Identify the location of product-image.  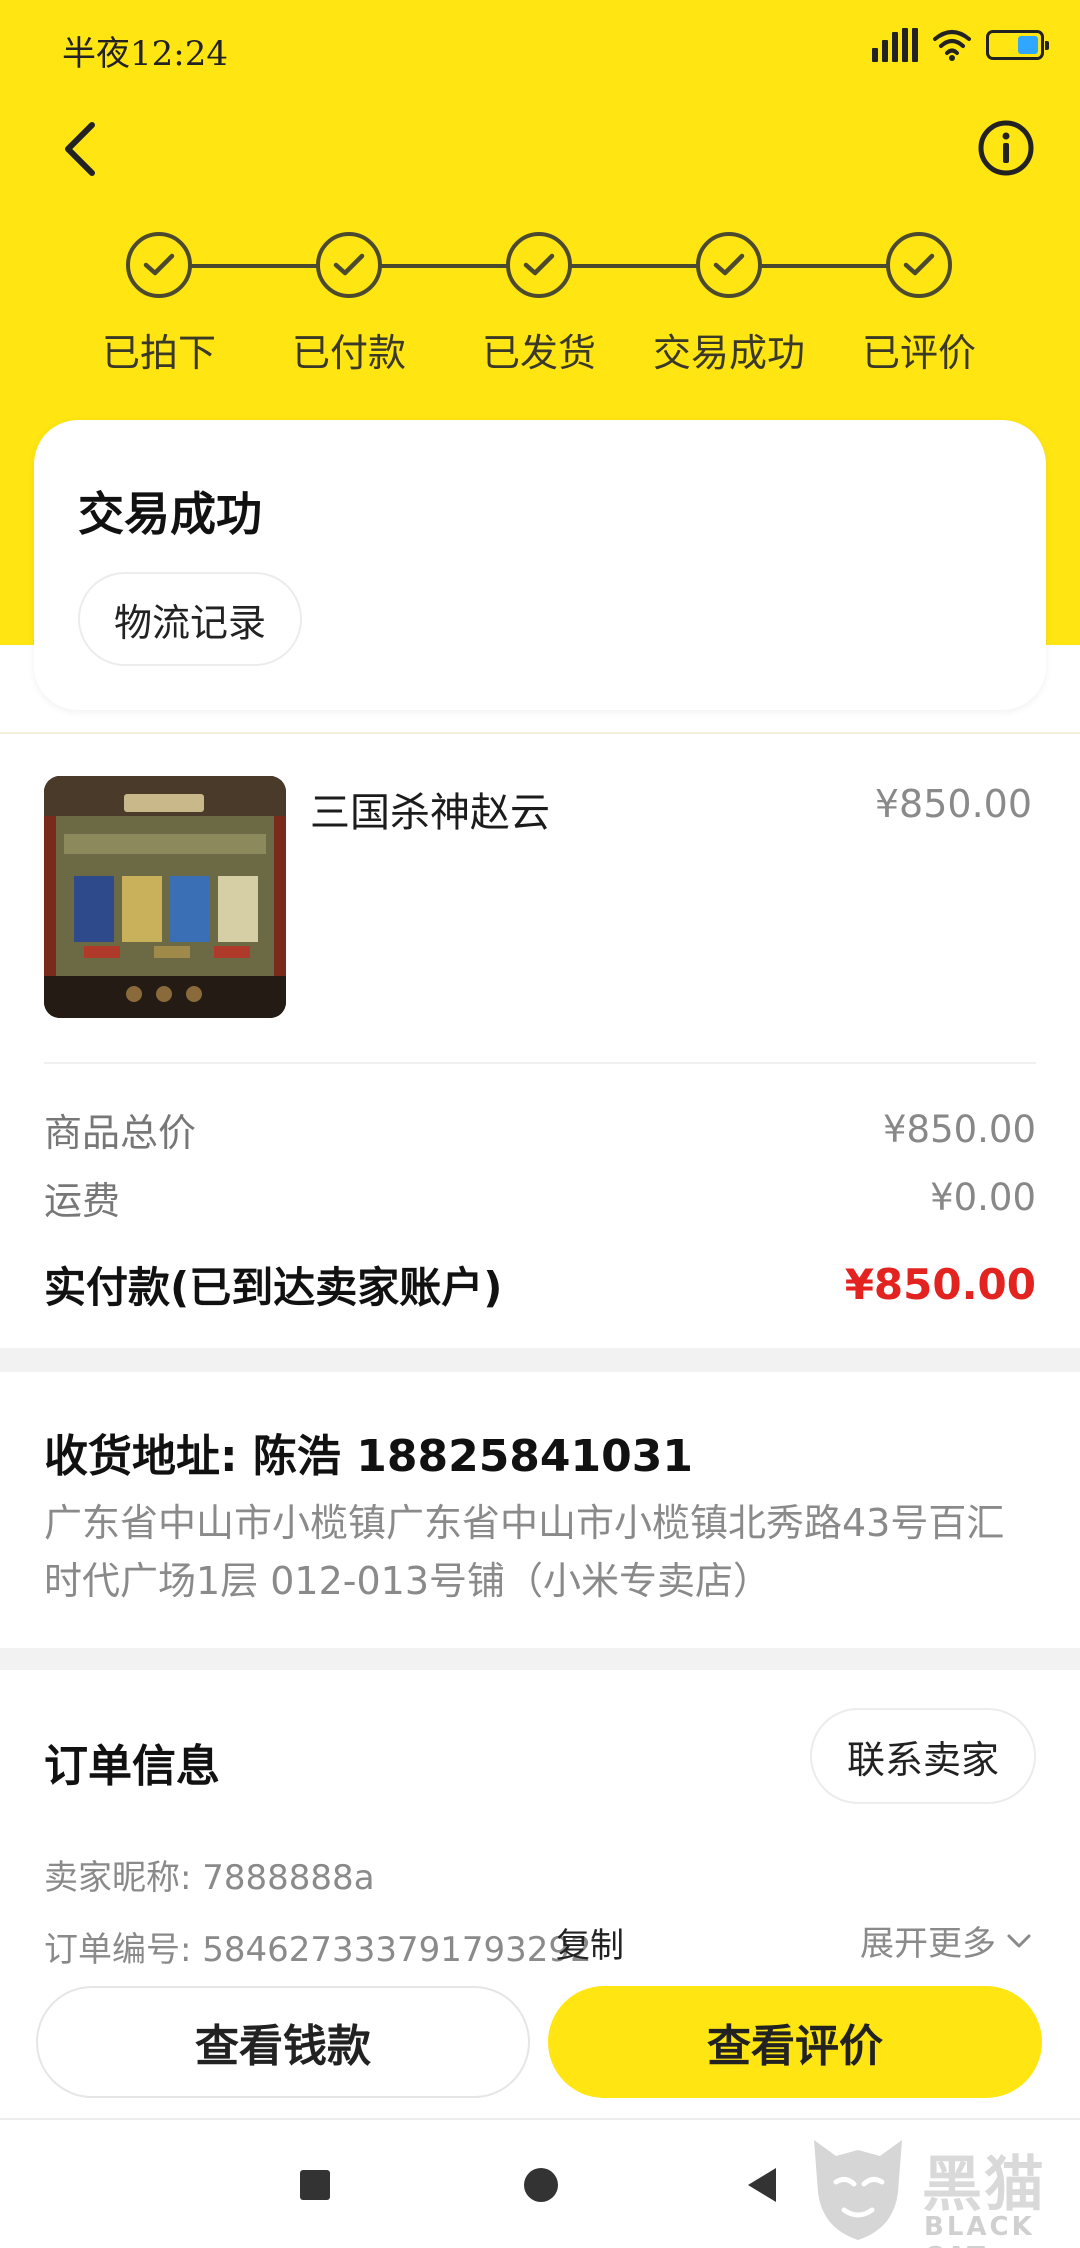
(165, 897).